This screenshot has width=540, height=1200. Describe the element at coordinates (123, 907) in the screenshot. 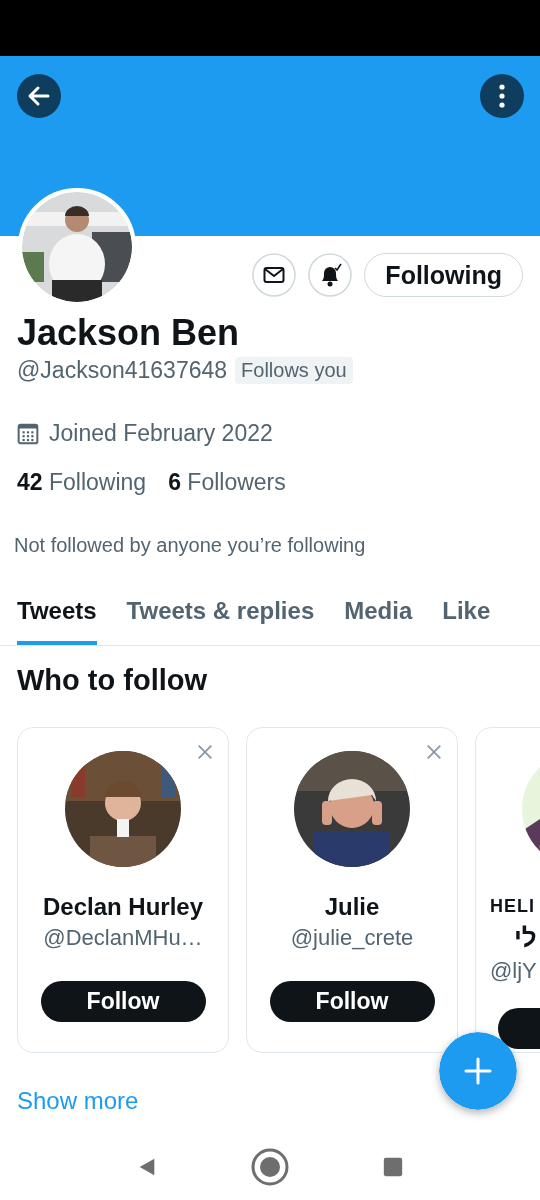

I see `user-name: Declan Hurley` at that location.